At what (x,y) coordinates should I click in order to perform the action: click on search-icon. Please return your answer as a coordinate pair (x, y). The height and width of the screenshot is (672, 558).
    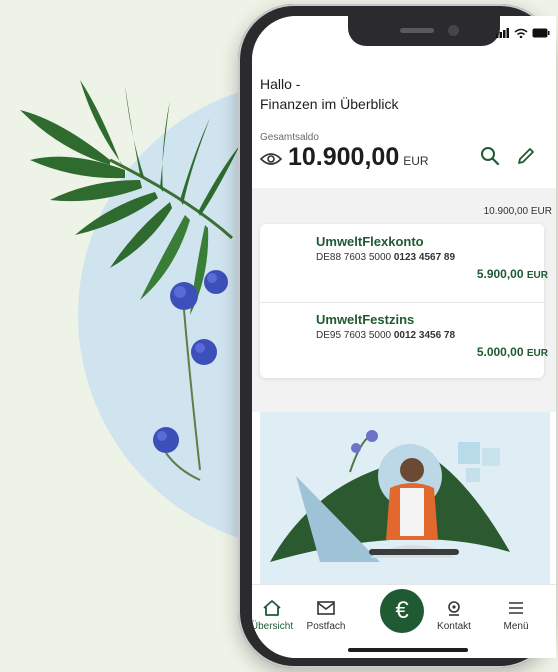
    Looking at the image, I should click on (490, 156).